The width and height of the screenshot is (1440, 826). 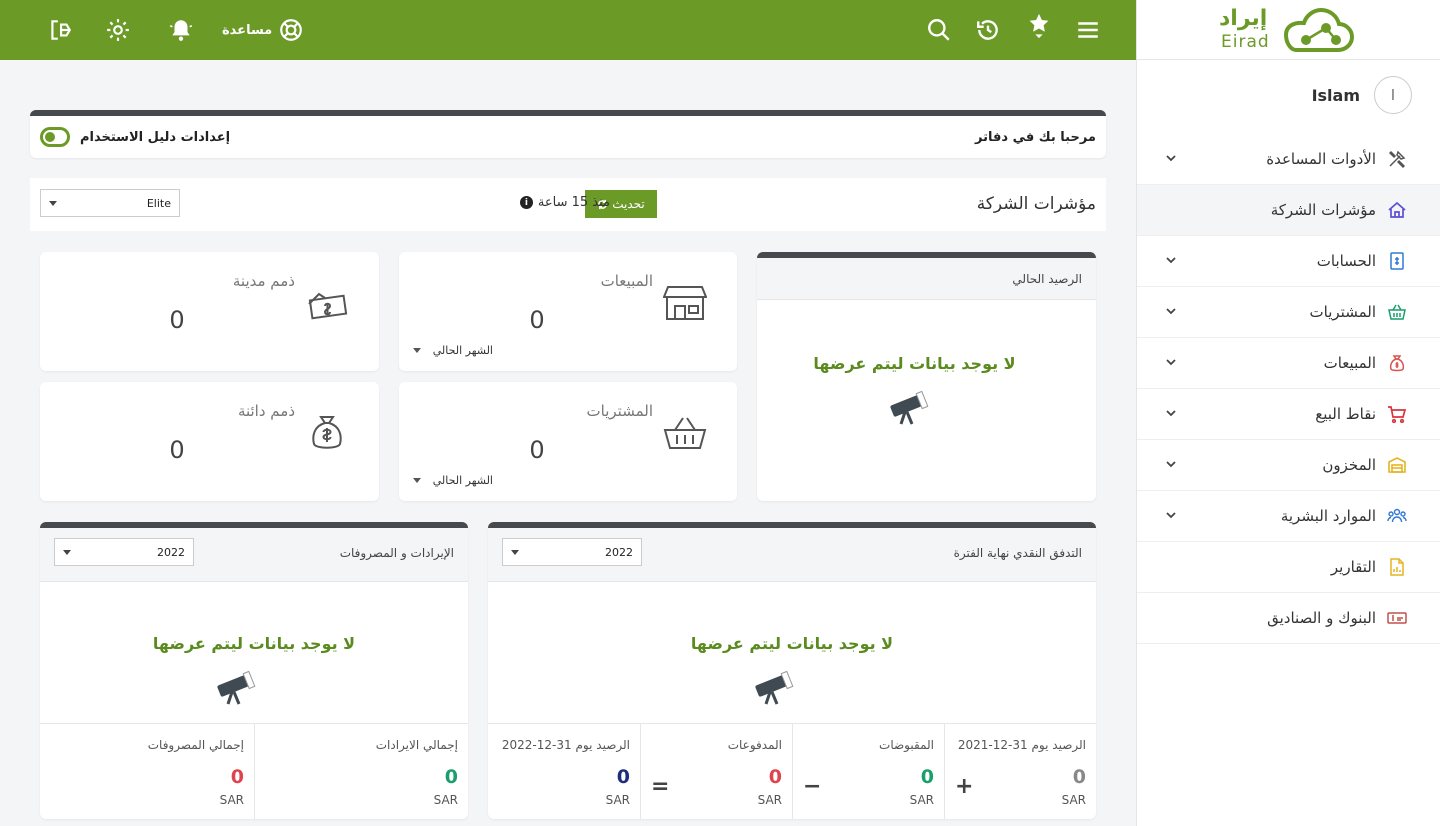 I want to click on receipts: المقبوضات 0 SAR −, so click(x=868, y=771).